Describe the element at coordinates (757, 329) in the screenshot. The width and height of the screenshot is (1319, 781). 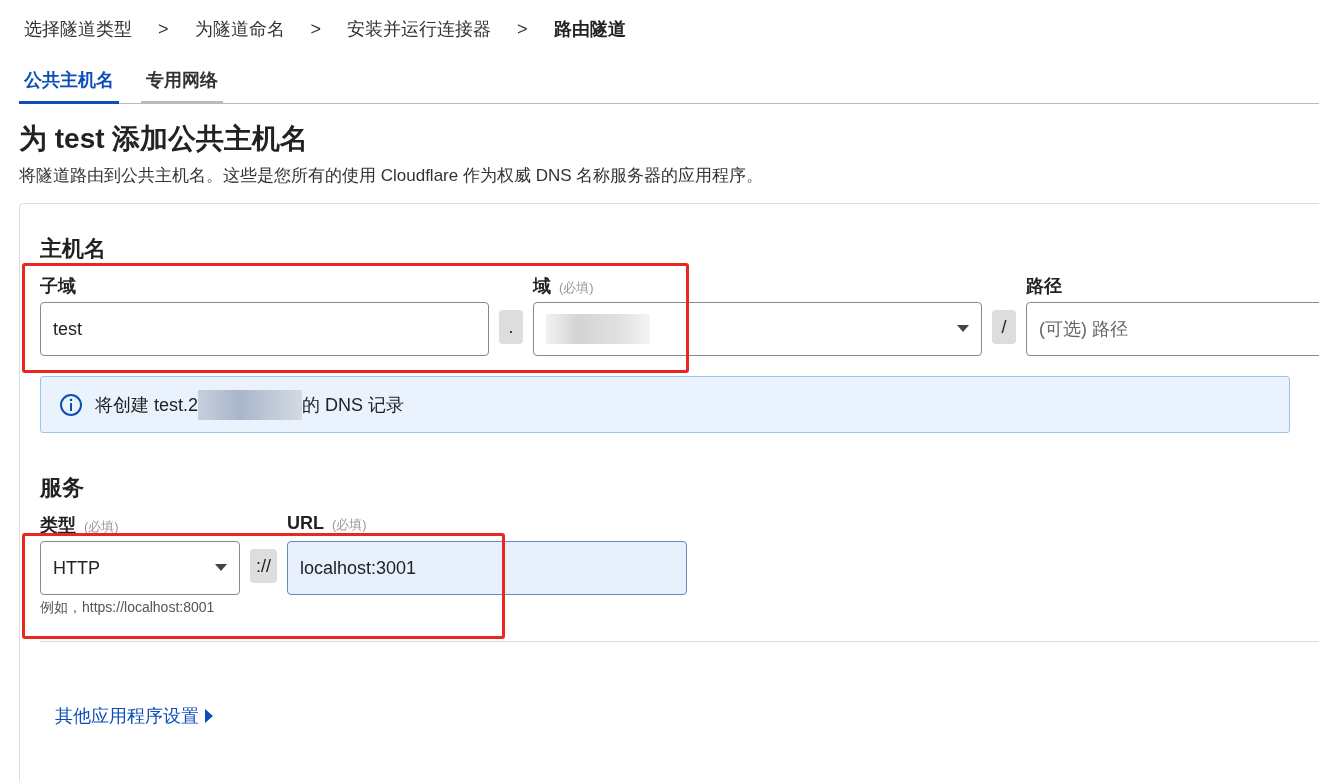
I see `domain-select` at that location.